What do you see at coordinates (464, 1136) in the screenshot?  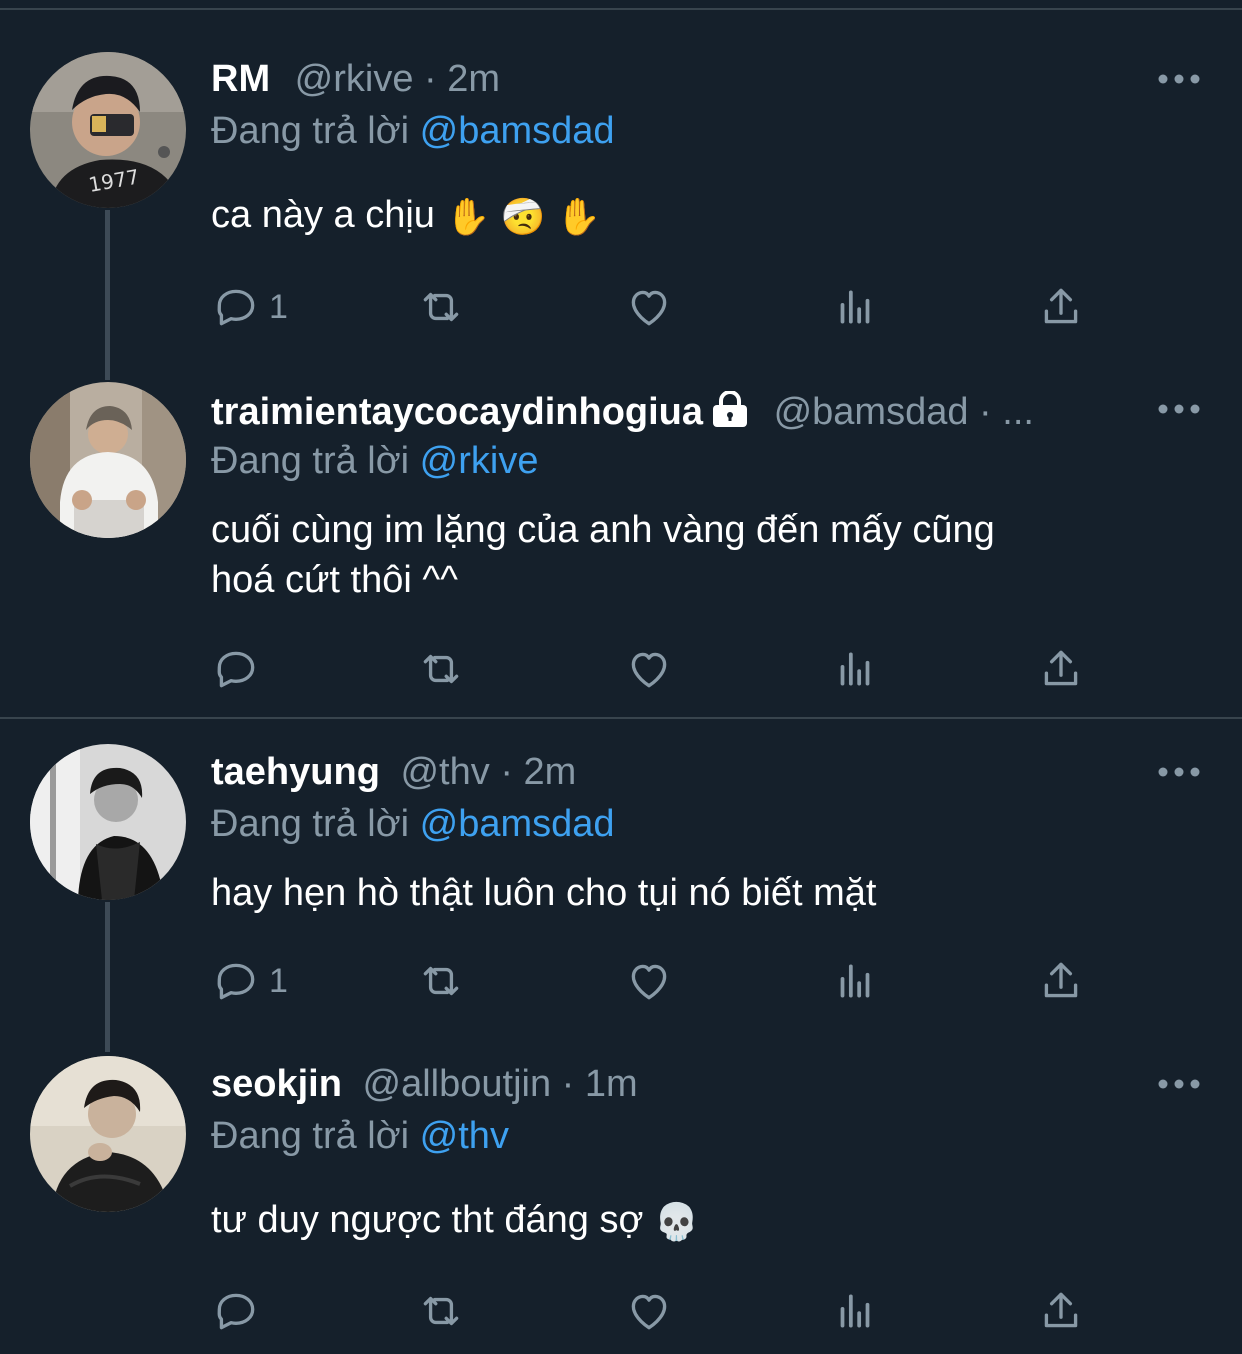 I see `reply-mention: @thv` at bounding box center [464, 1136].